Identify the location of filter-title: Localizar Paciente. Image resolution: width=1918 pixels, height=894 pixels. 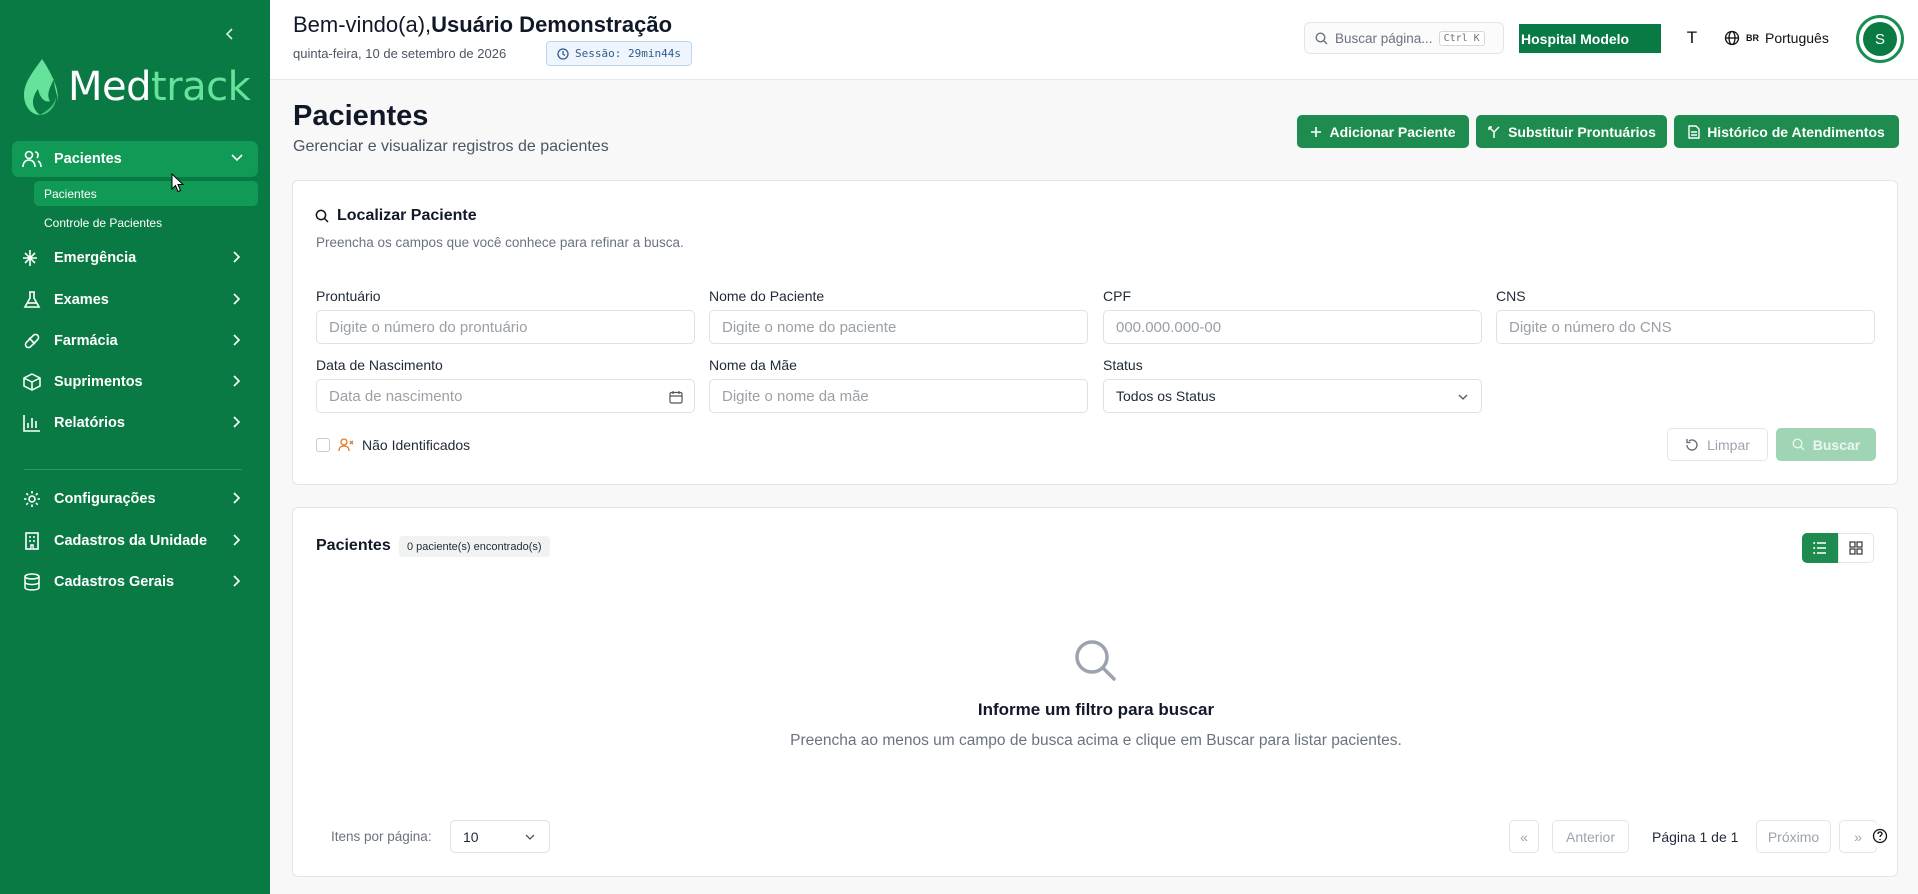
(396, 216).